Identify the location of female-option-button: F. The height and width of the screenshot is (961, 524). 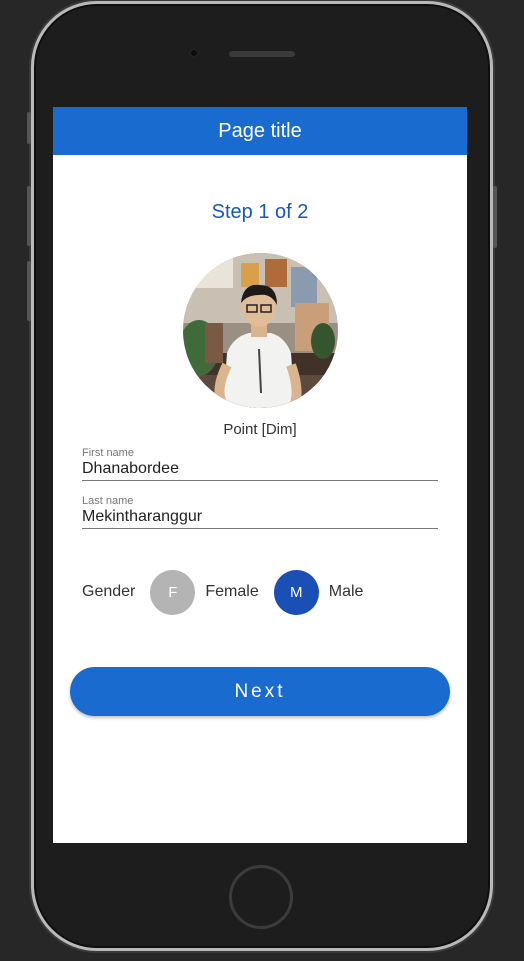
(173, 592).